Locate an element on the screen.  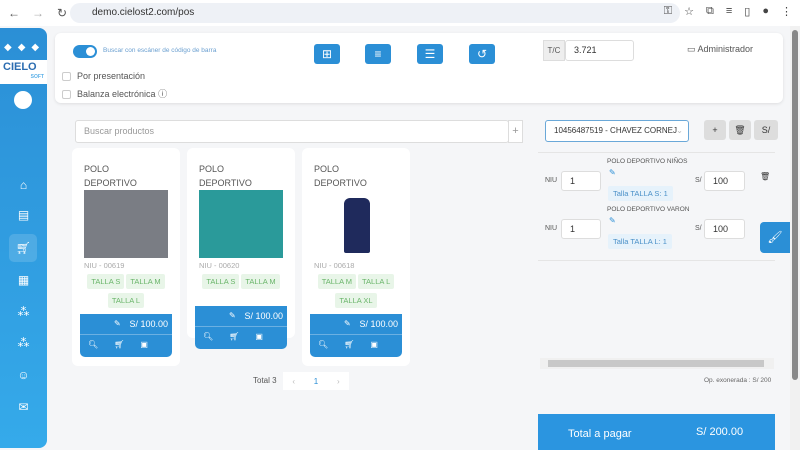
extensions-icon: ⧉ is located at coordinates (710, 11).